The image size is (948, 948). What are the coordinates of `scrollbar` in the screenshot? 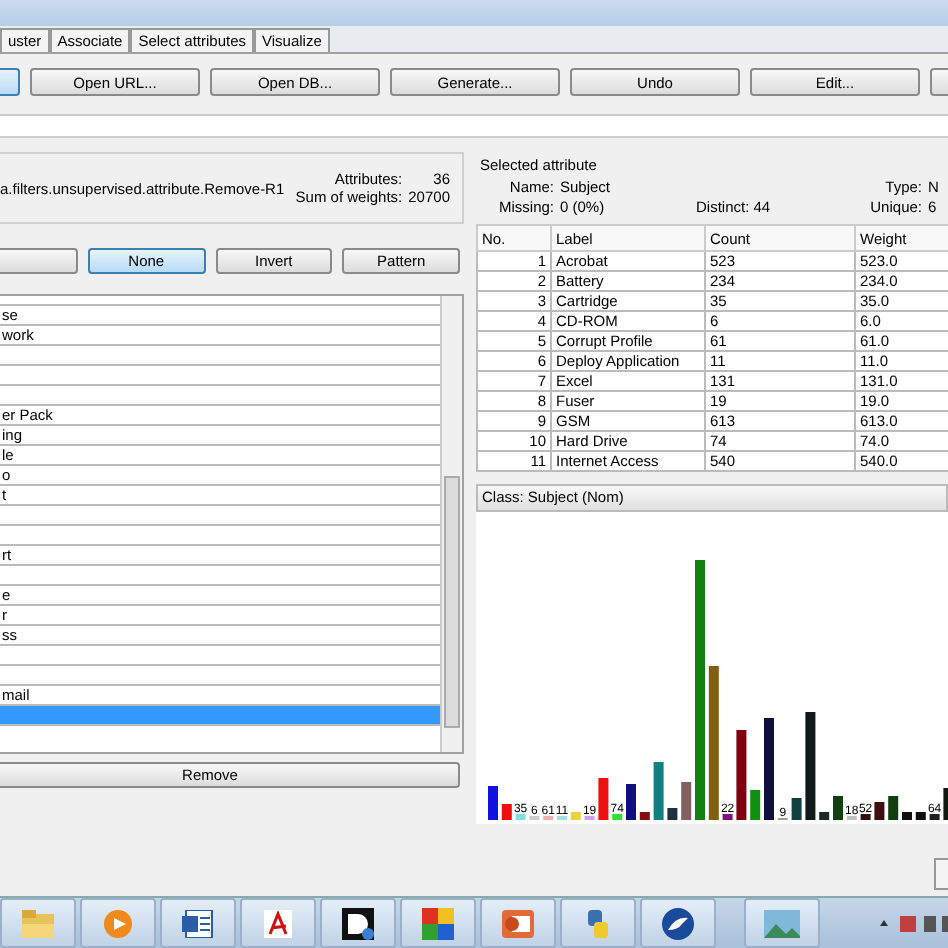 It's located at (451, 524).